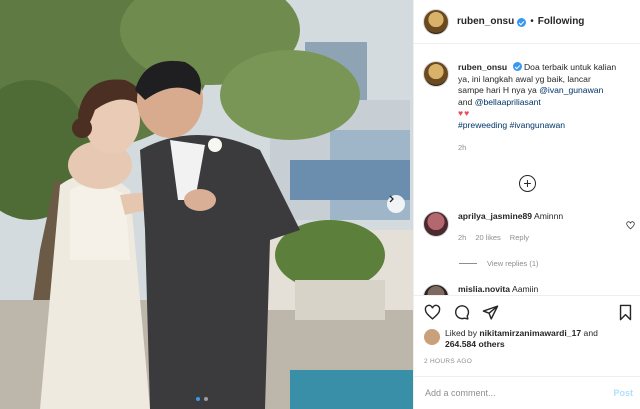  Describe the element at coordinates (464, 113) in the screenshot. I see `heart-emoji-icon: ♥♥` at that location.